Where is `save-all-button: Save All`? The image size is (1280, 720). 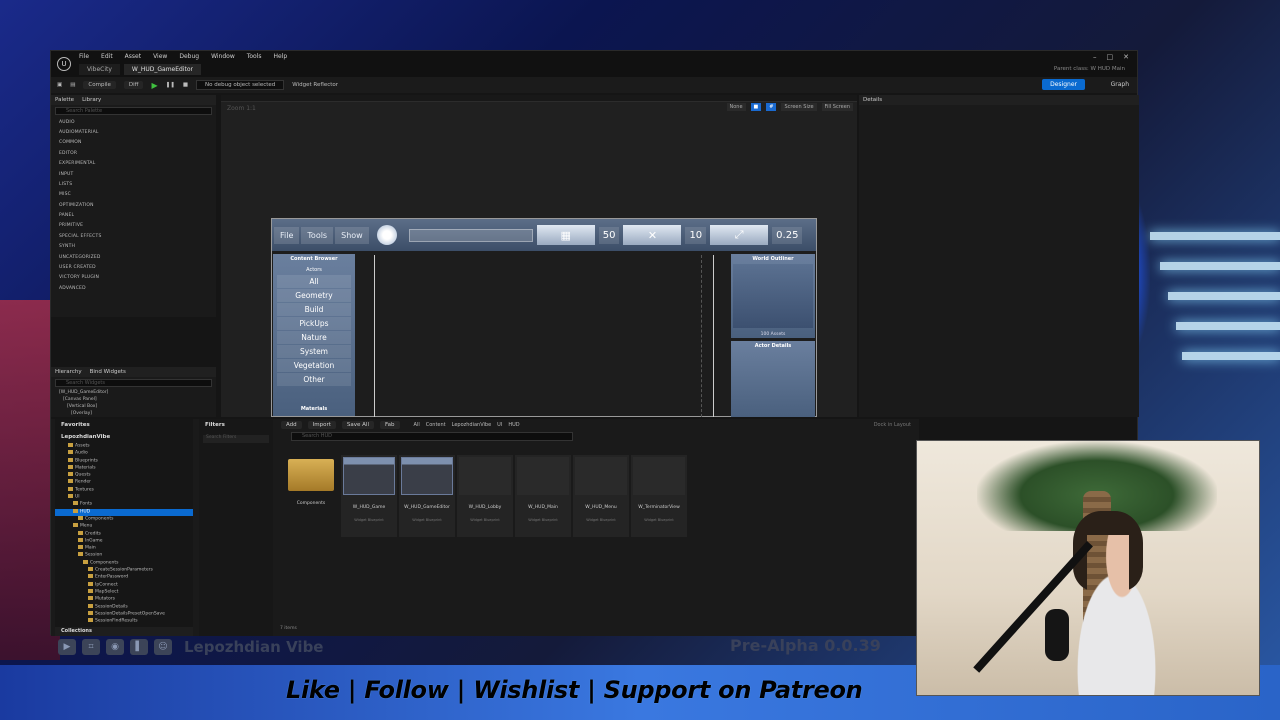 save-all-button: Save All is located at coordinates (357, 425).